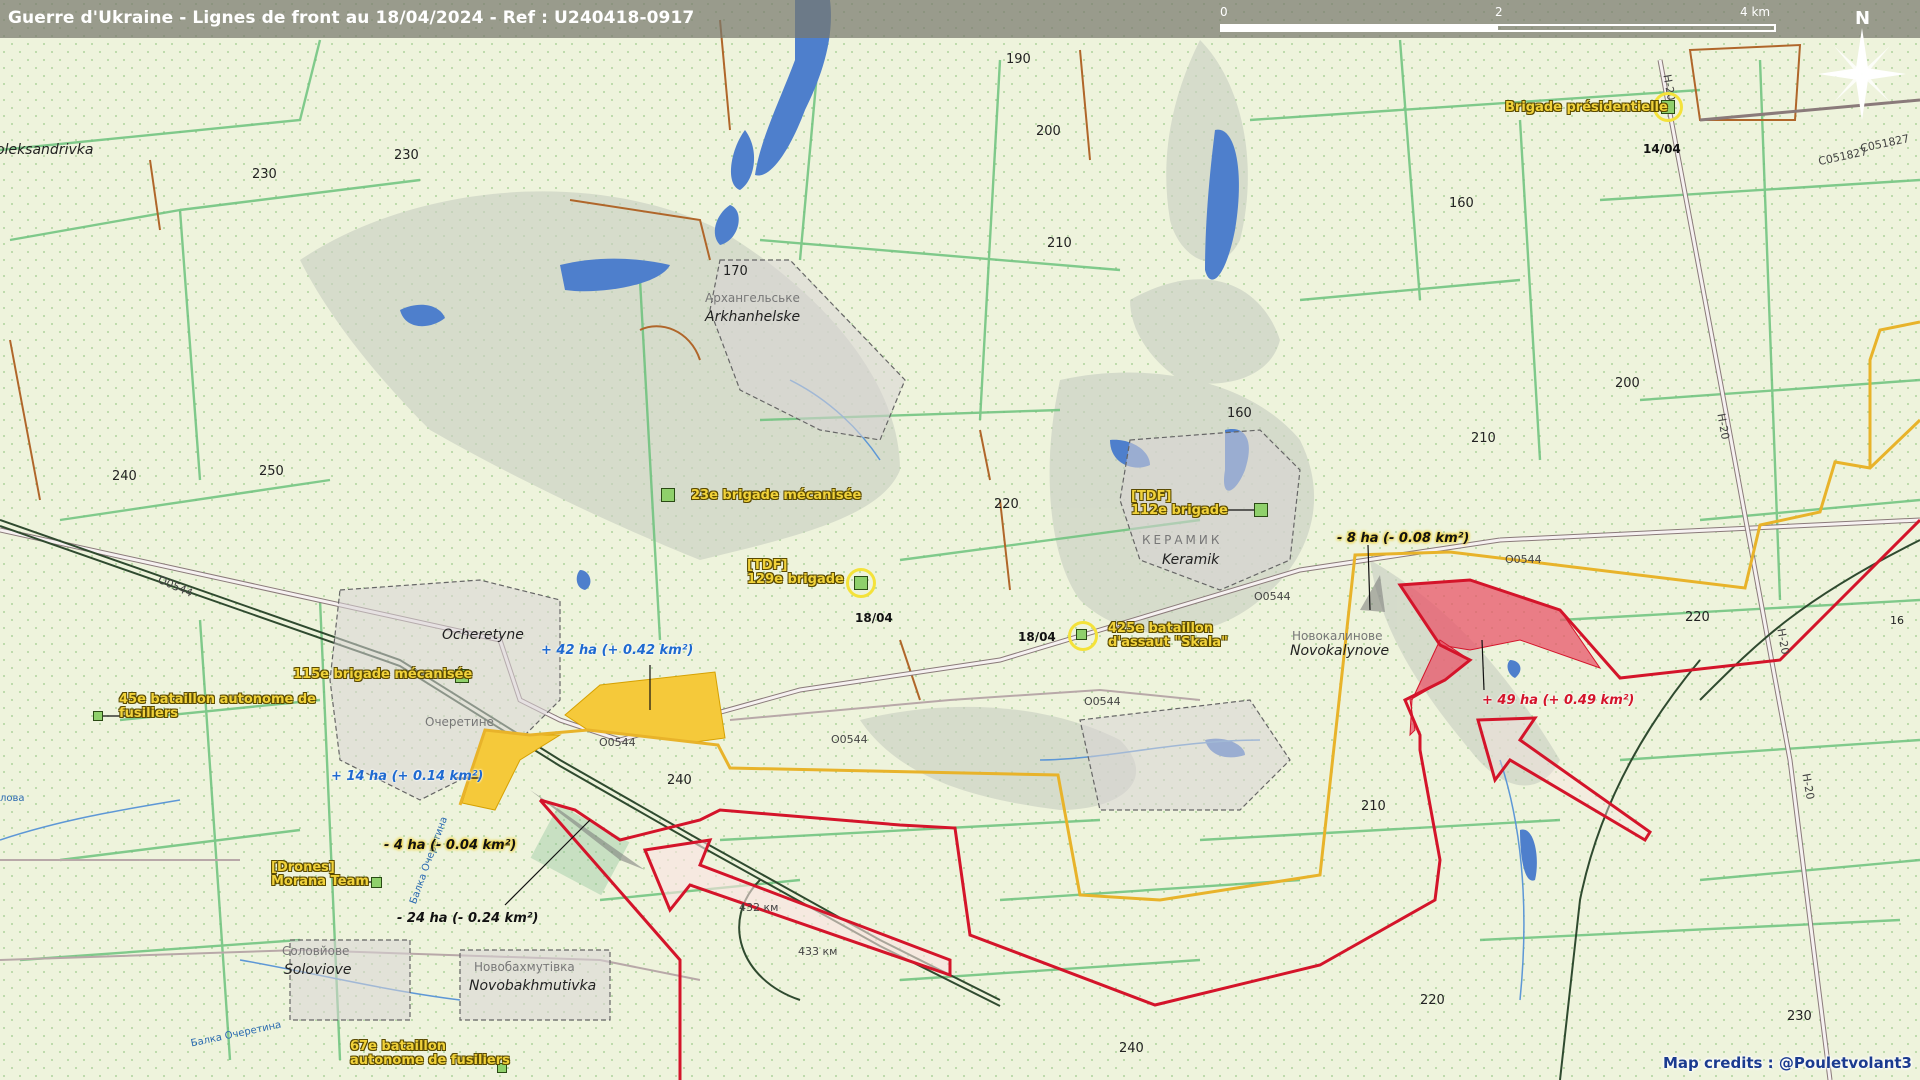 The height and width of the screenshot is (1080, 1920). What do you see at coordinates (1182, 540) in the screenshot?
I see `place-keramik-cyrillic: КЕРАМИК` at bounding box center [1182, 540].